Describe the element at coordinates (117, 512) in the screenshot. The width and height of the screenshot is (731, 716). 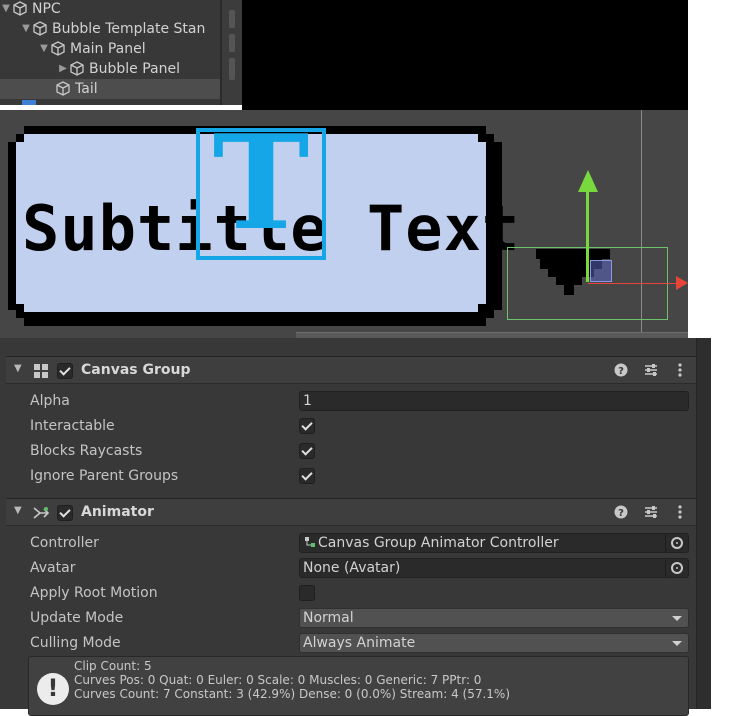
I see `component-title: Animator` at that location.